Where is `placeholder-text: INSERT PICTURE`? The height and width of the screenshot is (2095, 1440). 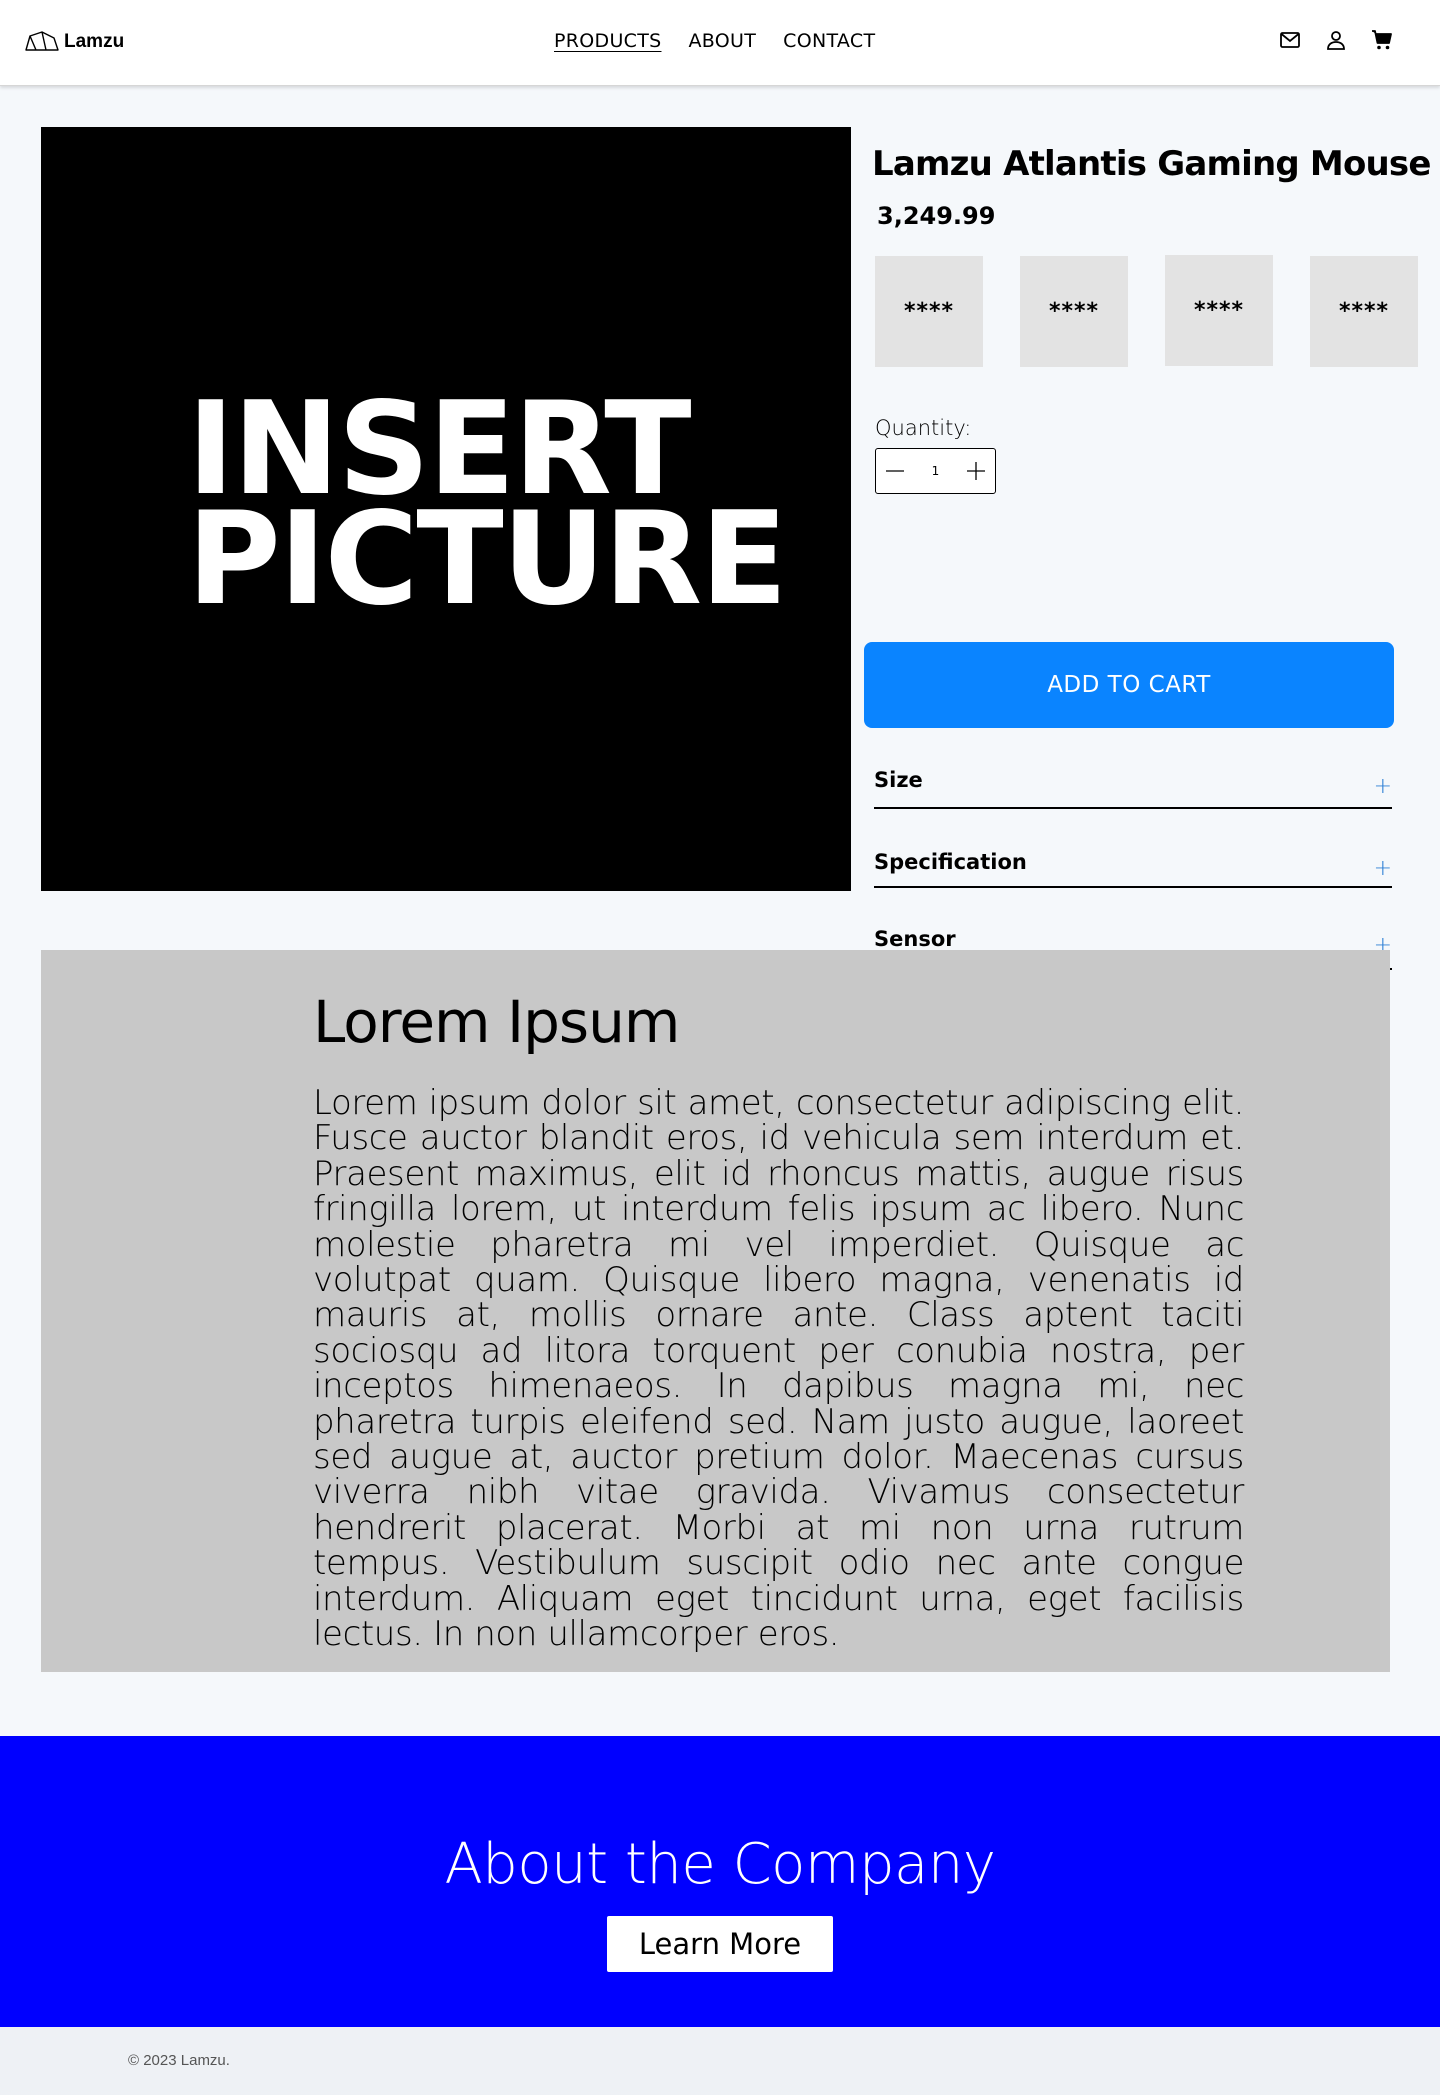
placeholder-text: INSERT PICTURE is located at coordinates (487, 510).